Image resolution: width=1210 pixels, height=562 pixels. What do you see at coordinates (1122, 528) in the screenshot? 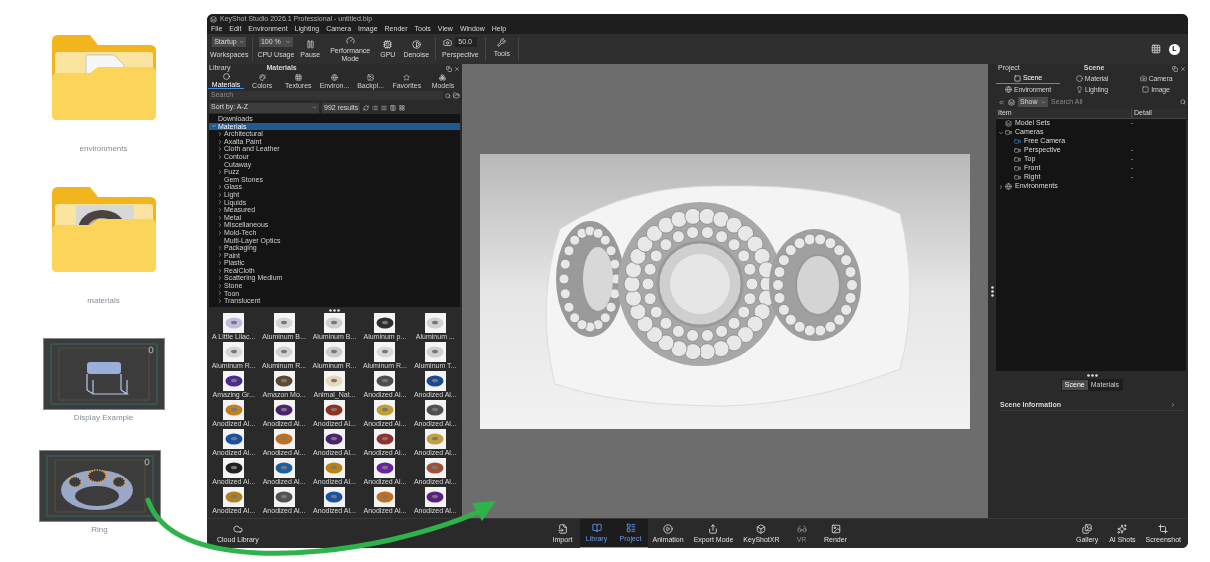
I see `sparkles-icon` at bounding box center [1122, 528].